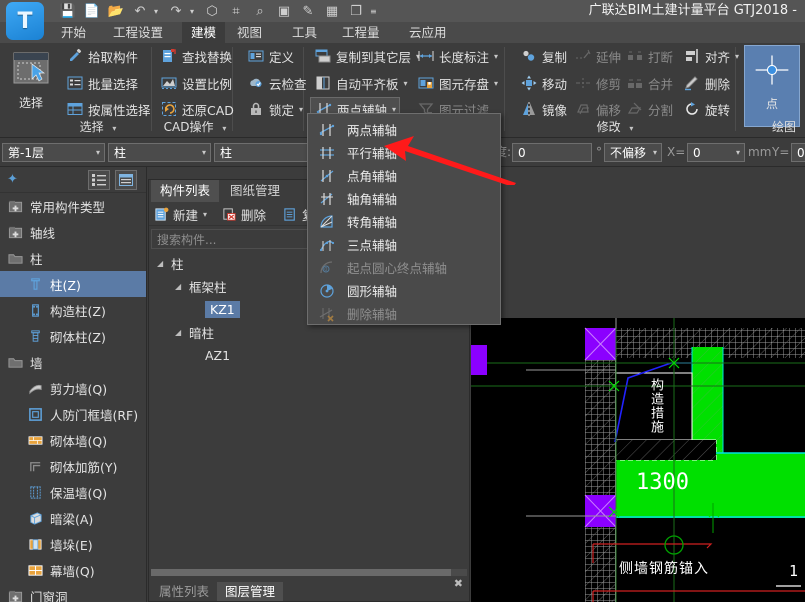  Describe the element at coordinates (73, 466) in the screenshot. I see `component-type-item-10: 砌体加筋(Y)` at that location.